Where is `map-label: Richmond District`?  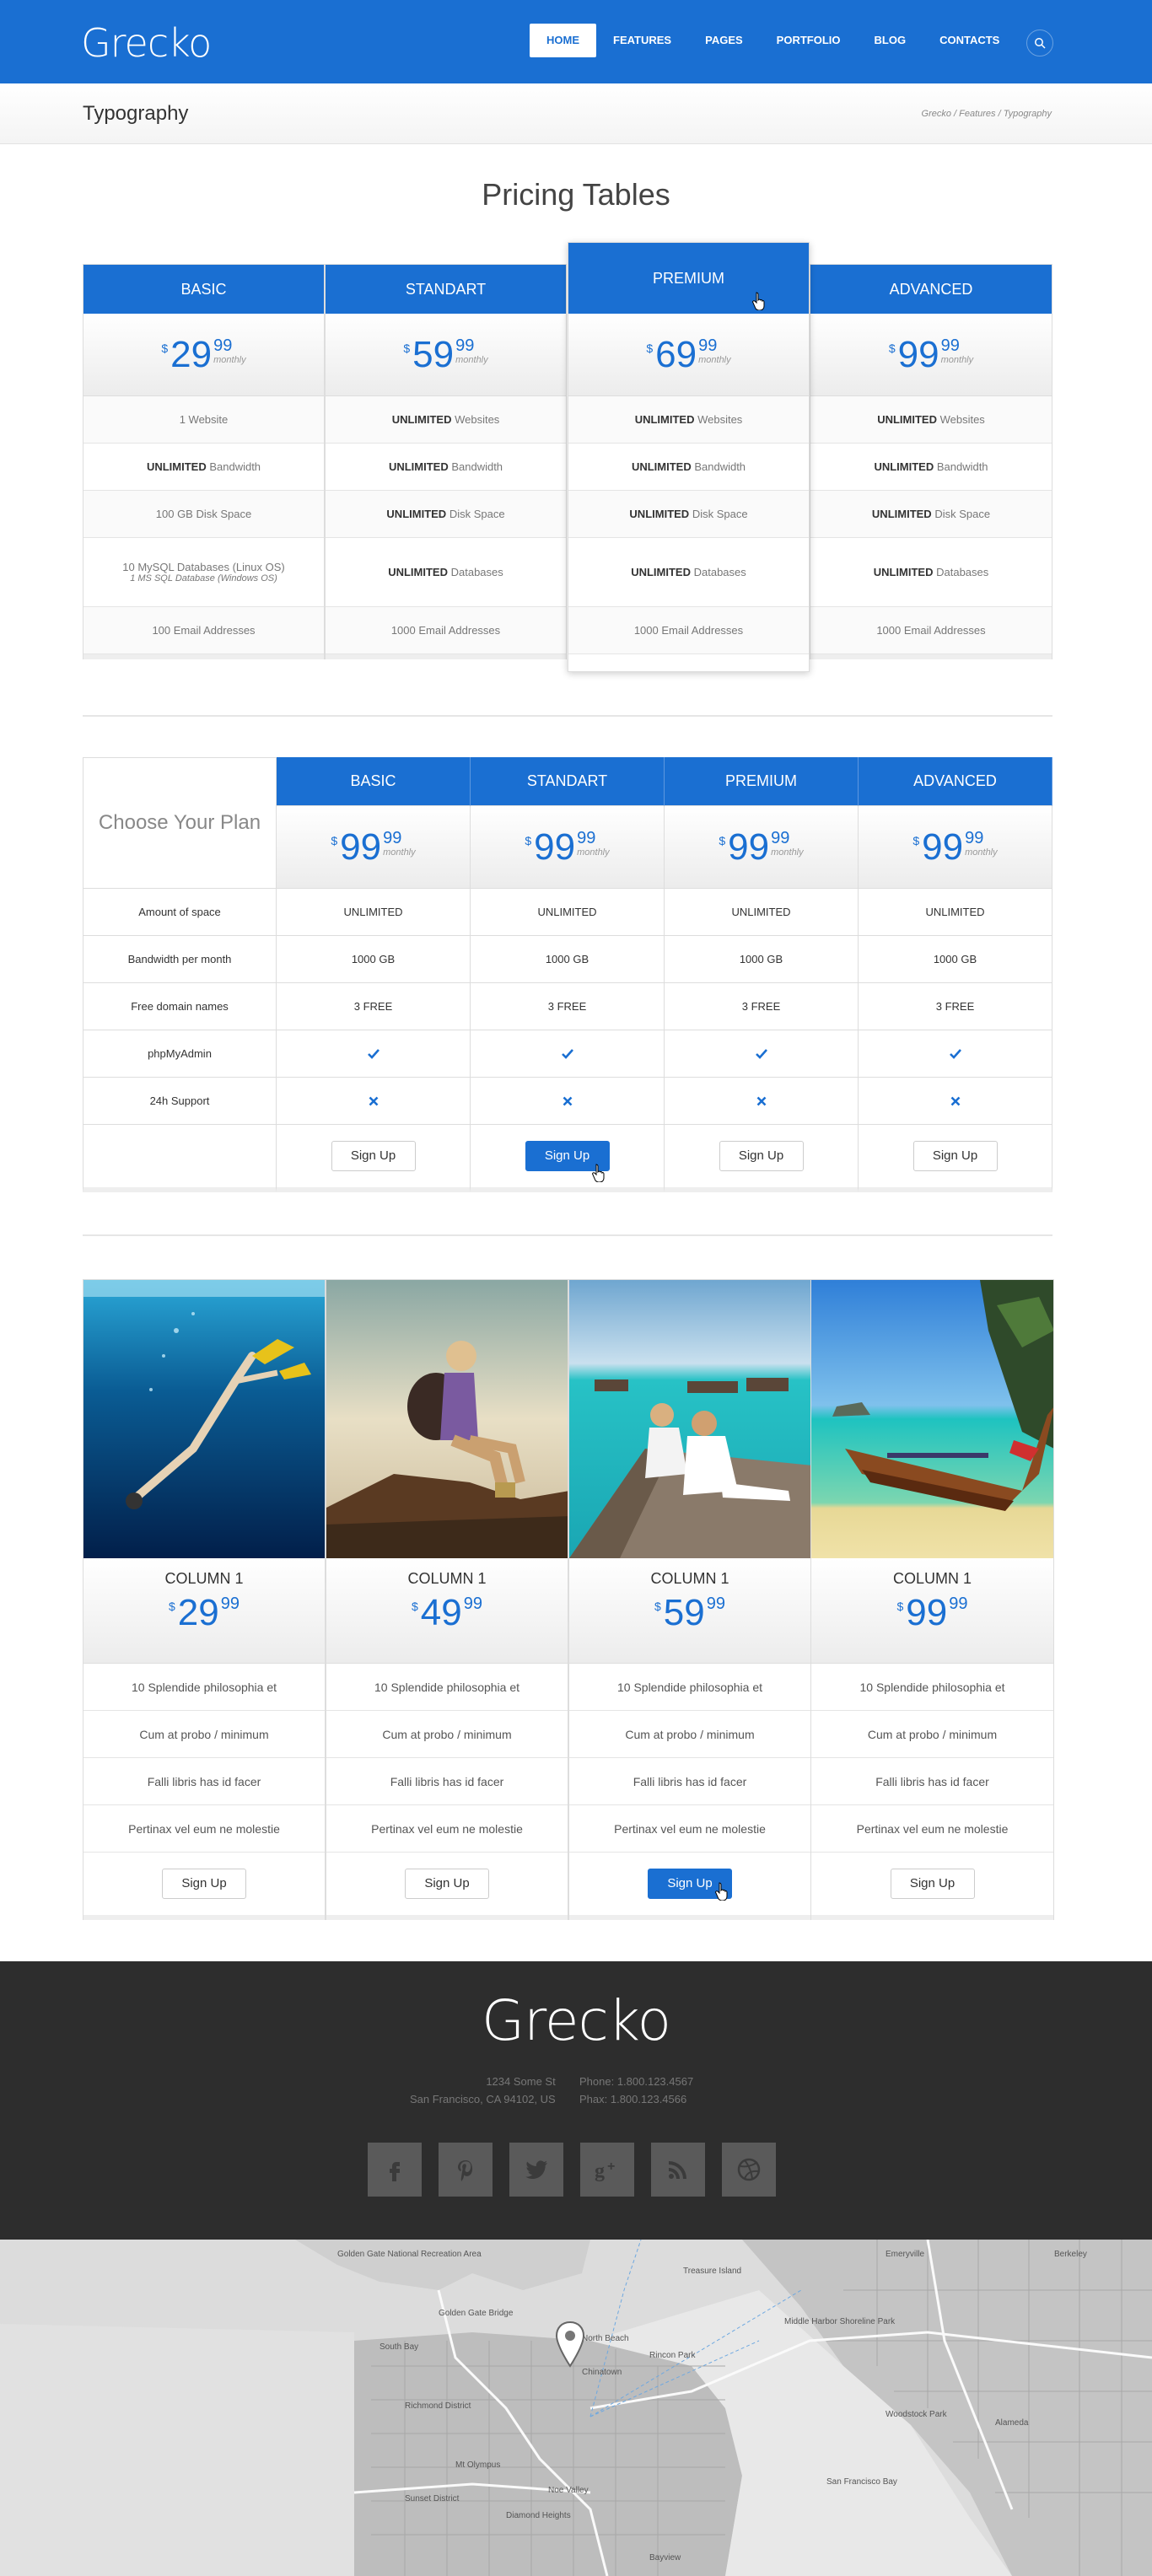
map-label: Richmond District is located at coordinates (438, 2406).